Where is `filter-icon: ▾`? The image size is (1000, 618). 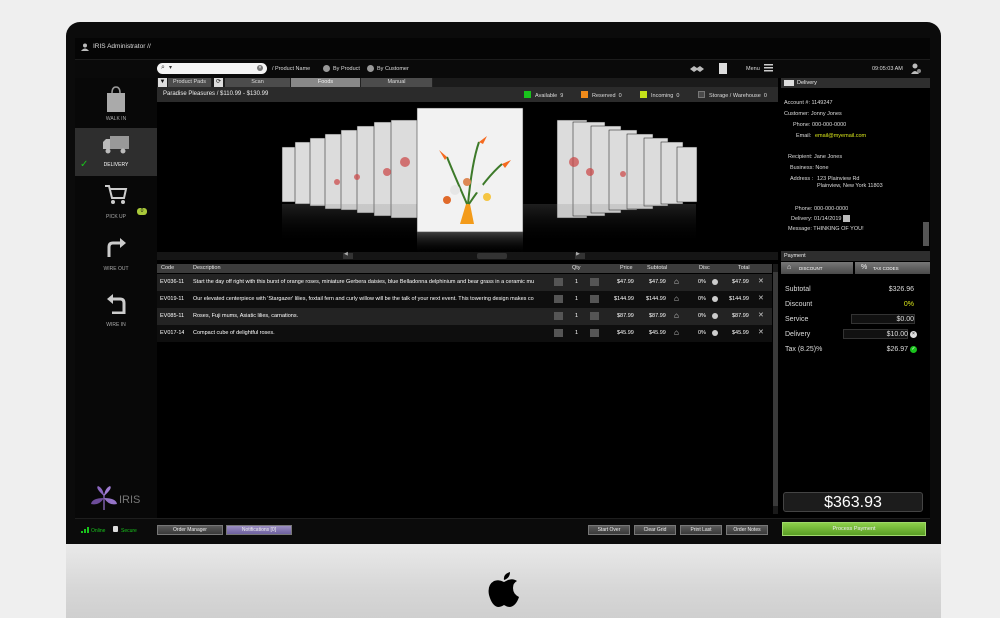 filter-icon: ▾ is located at coordinates (171, 68).